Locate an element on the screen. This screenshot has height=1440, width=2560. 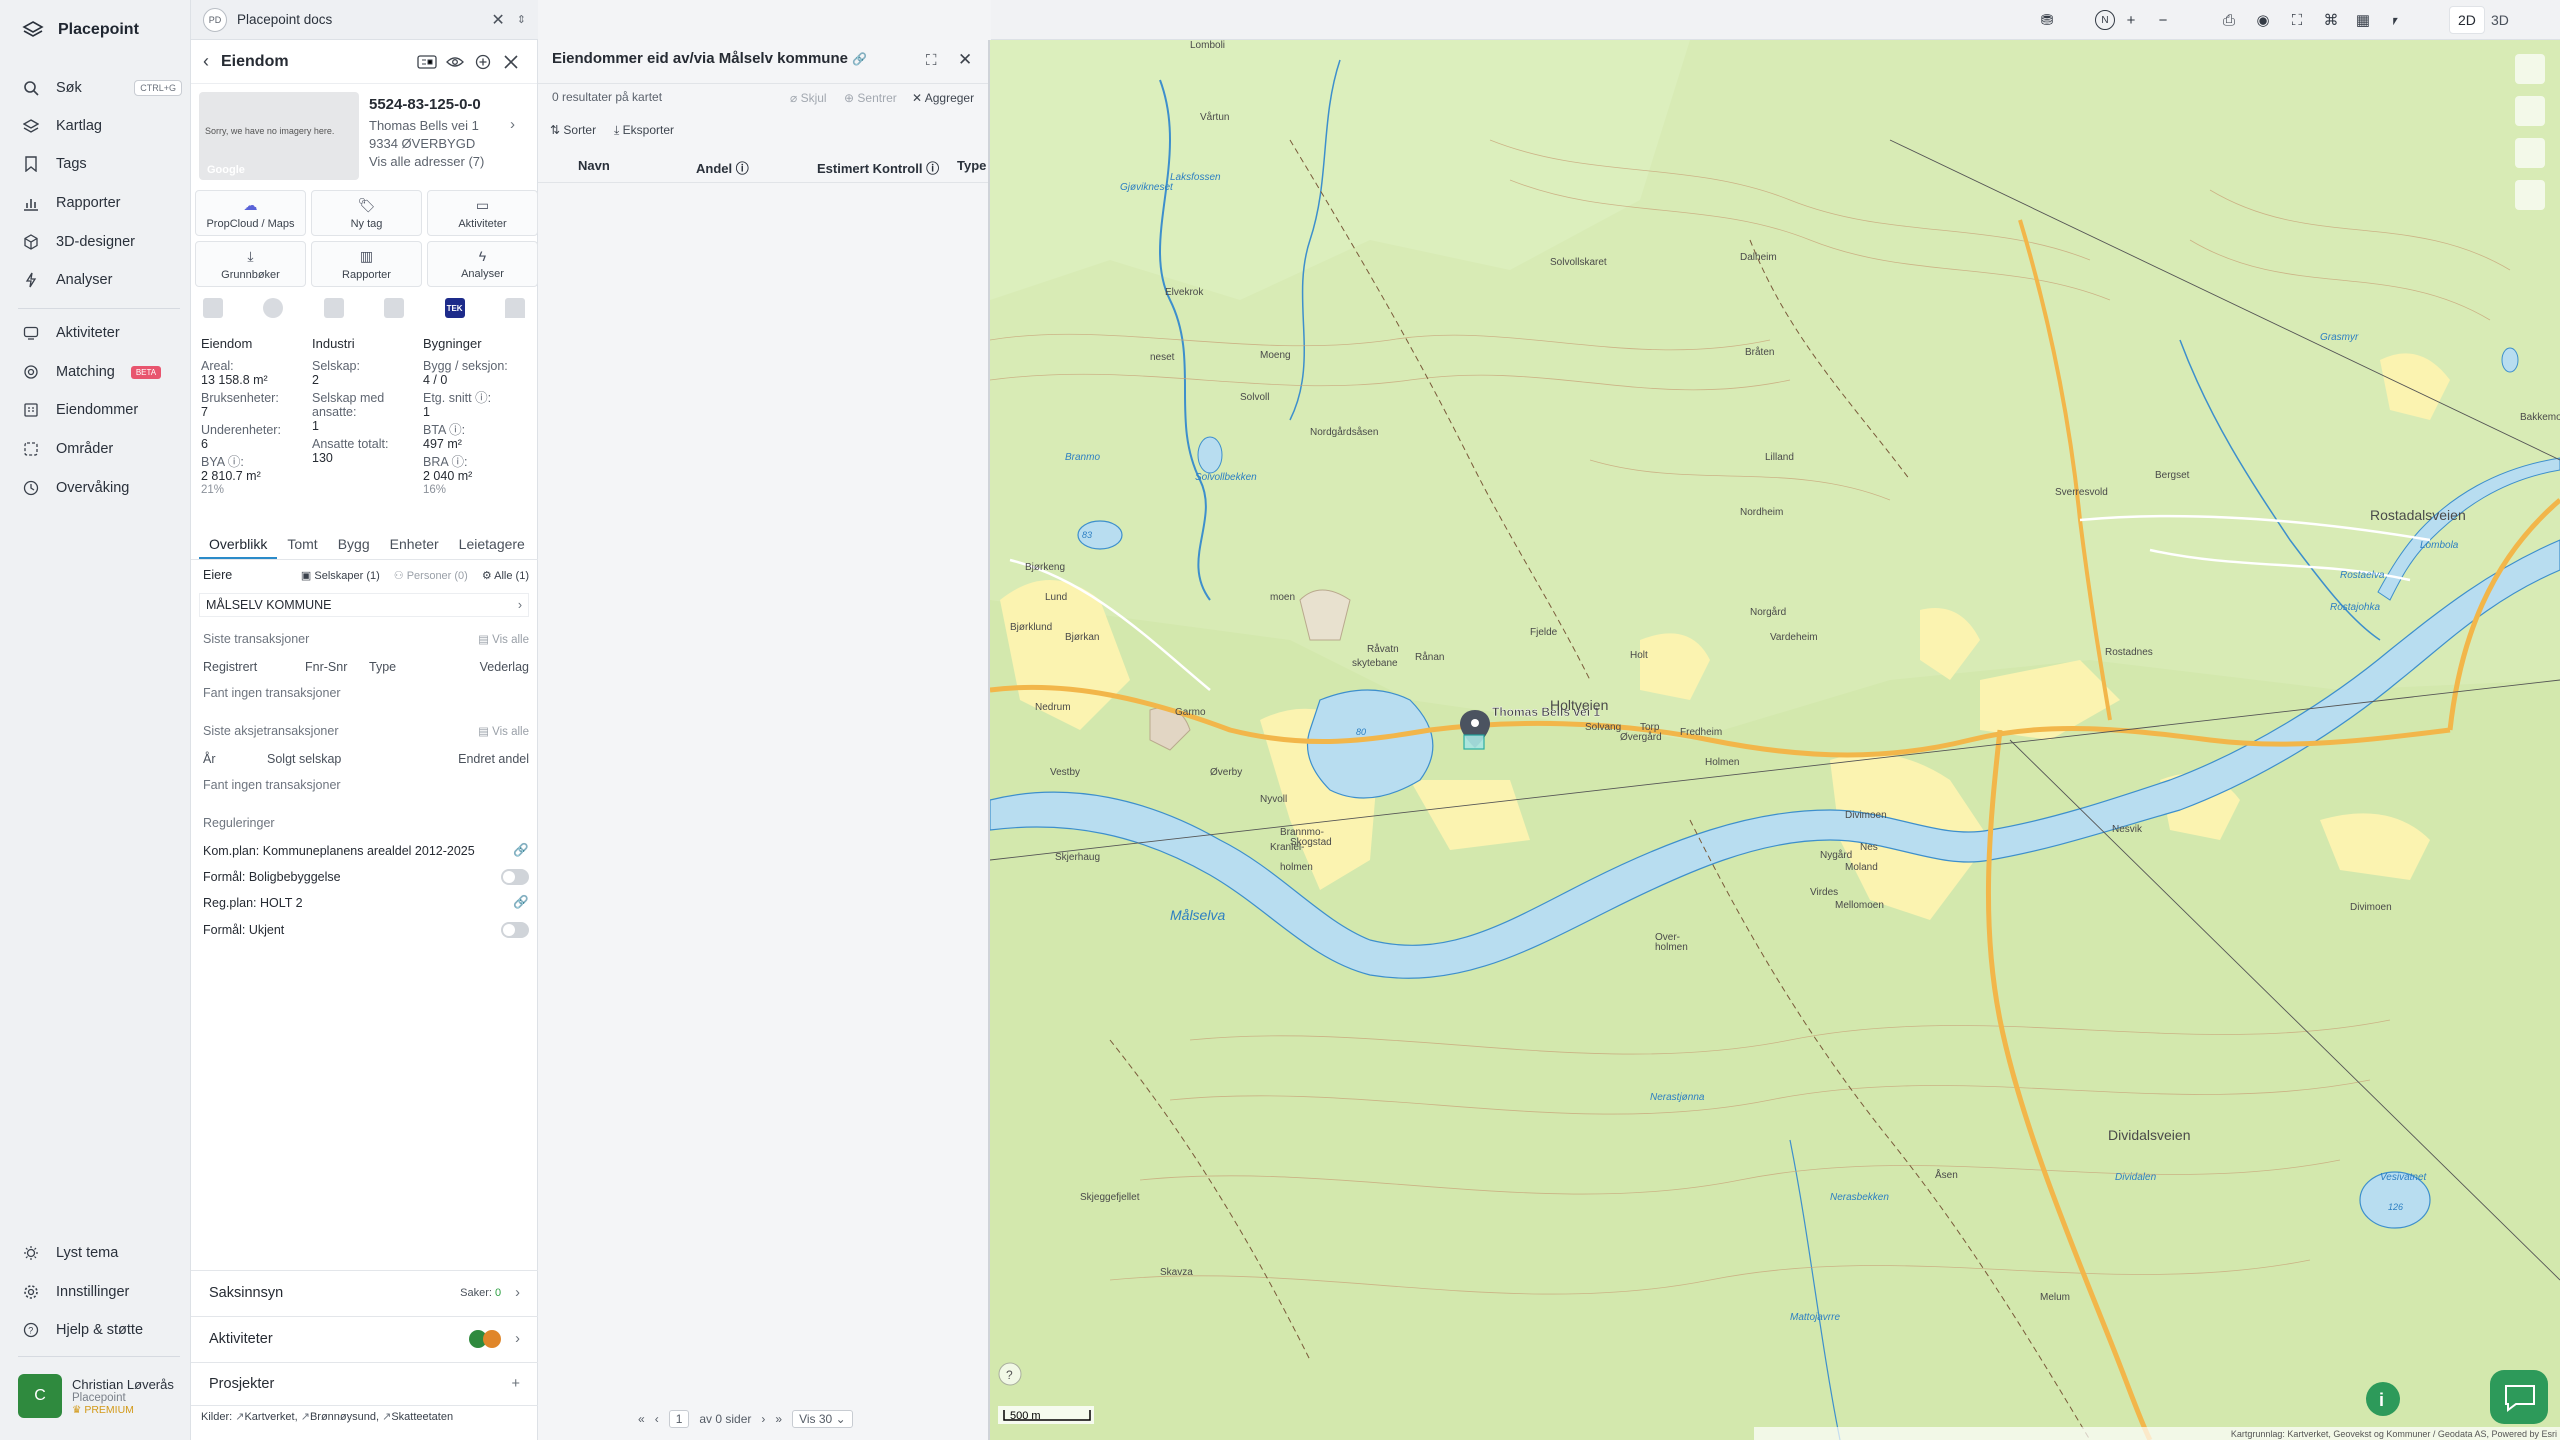
reports-button: ▥ Rapporter is located at coordinates (366, 264).